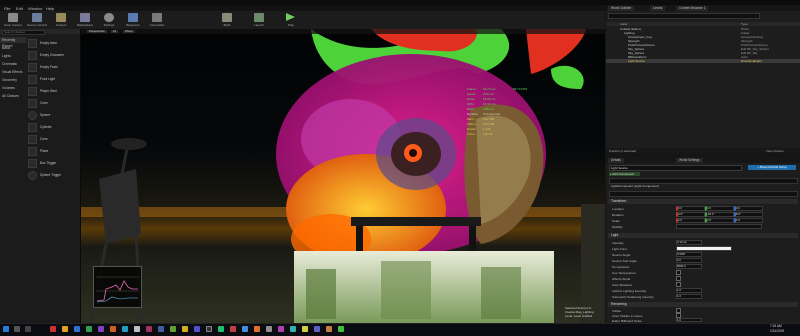  Describe the element at coordinates (13, 64) in the screenshot. I see `category-cinematic: Cinematic` at that location.